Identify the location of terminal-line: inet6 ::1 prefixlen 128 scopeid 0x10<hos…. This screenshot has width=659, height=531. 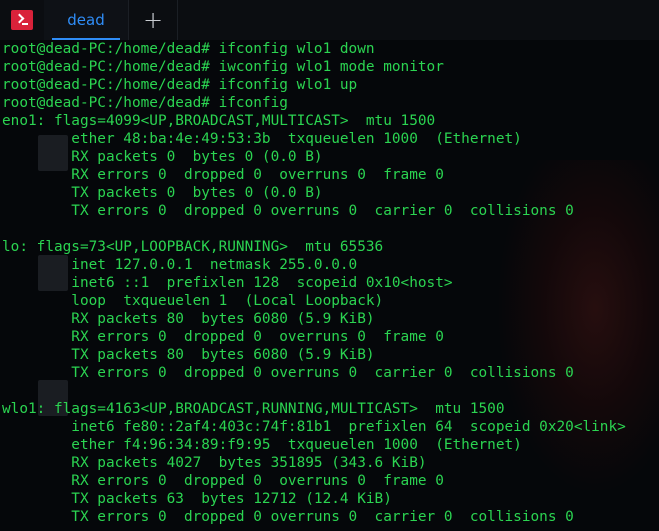
(227, 283).